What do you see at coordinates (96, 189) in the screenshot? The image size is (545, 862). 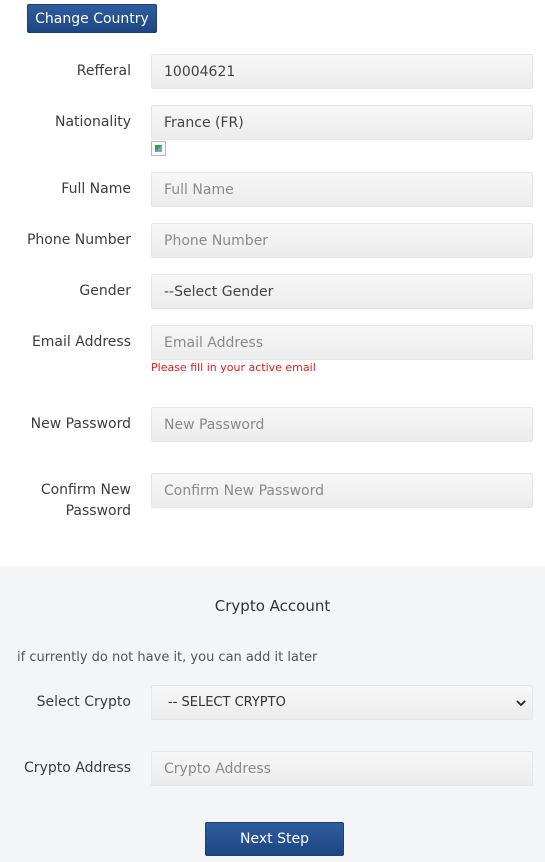 I see `full-name-label: Full Name` at bounding box center [96, 189].